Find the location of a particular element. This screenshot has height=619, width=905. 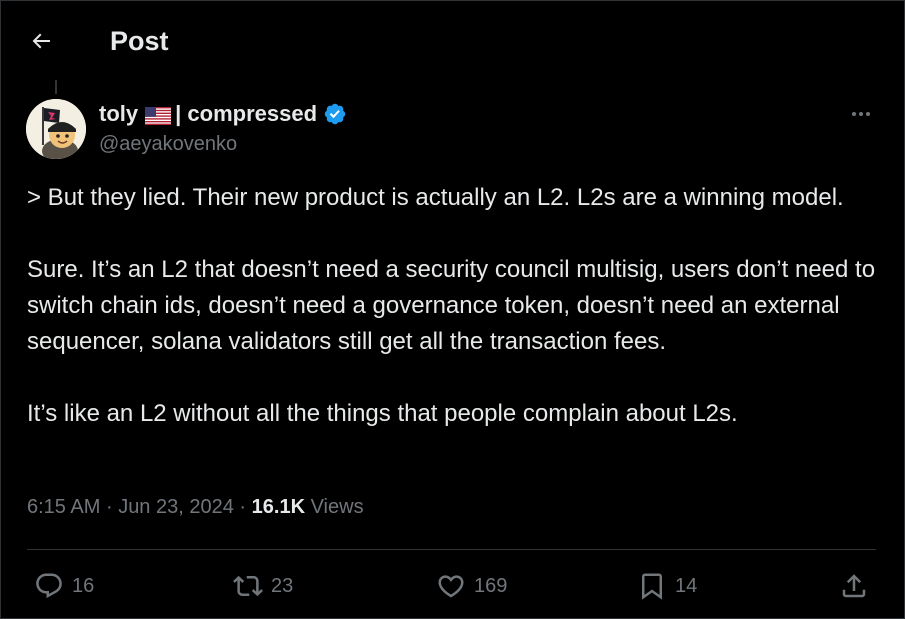

arrow-left-icon is located at coordinates (41, 41).